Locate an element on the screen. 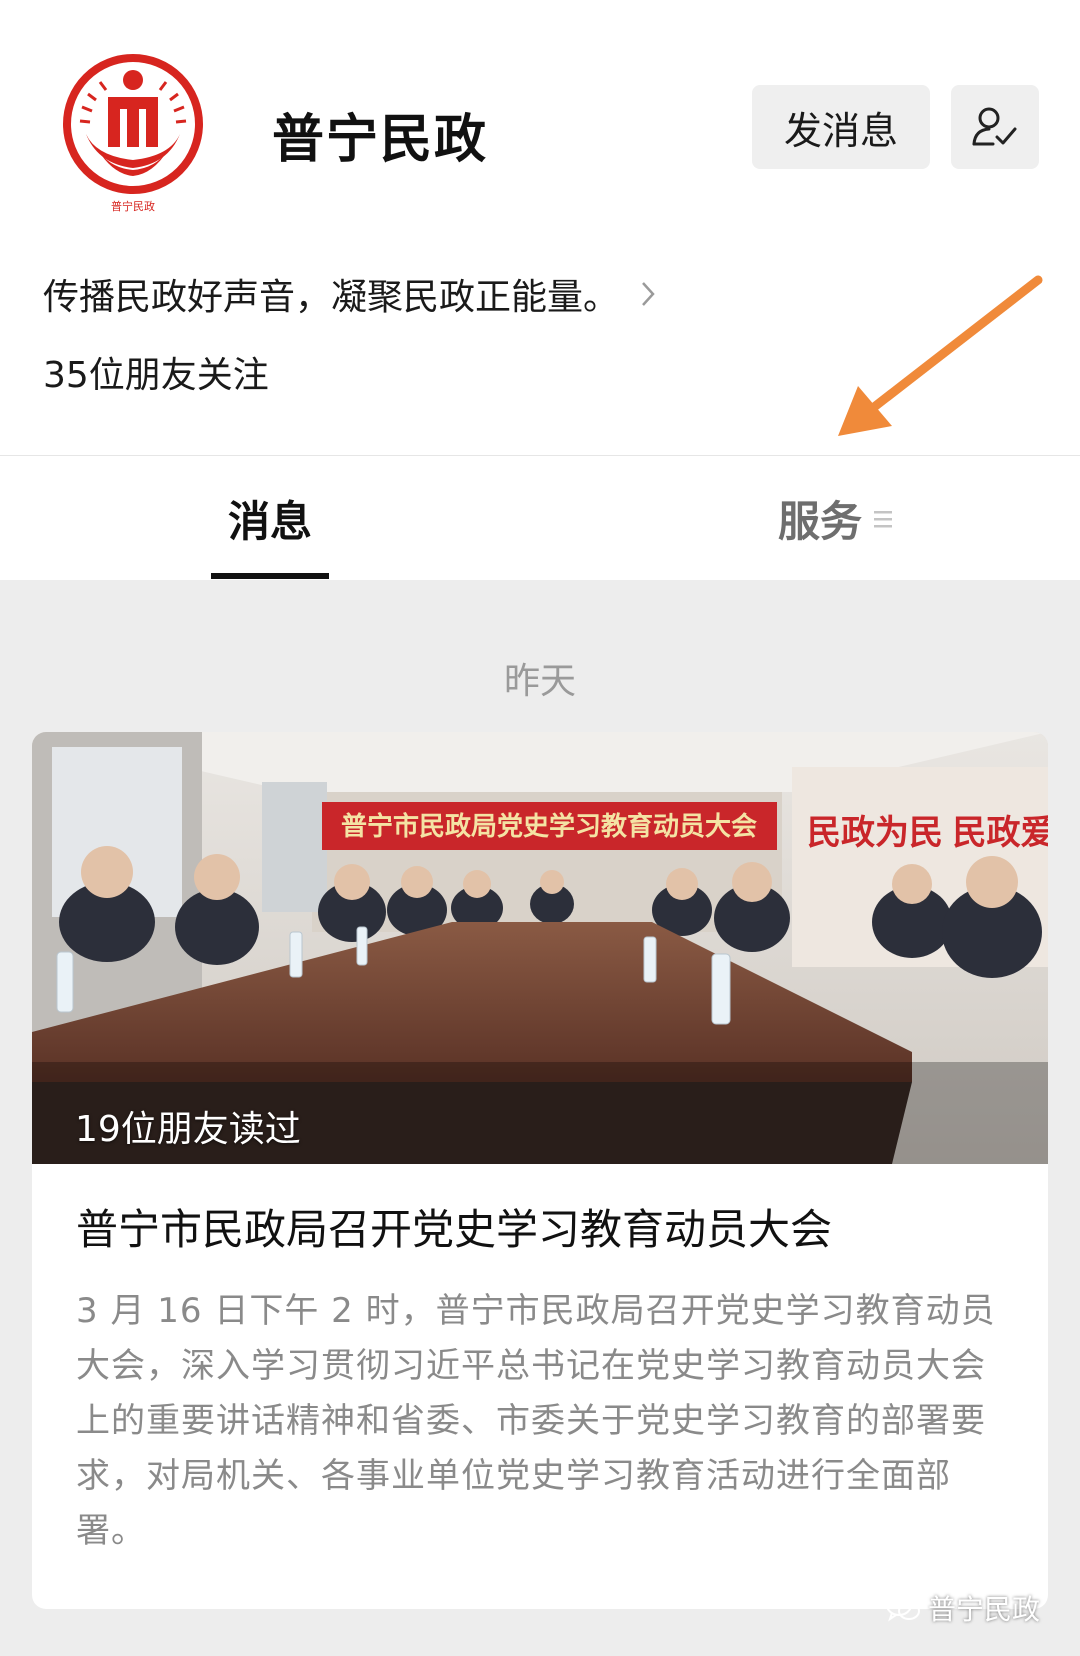  chevron-right-icon is located at coordinates (648, 294).